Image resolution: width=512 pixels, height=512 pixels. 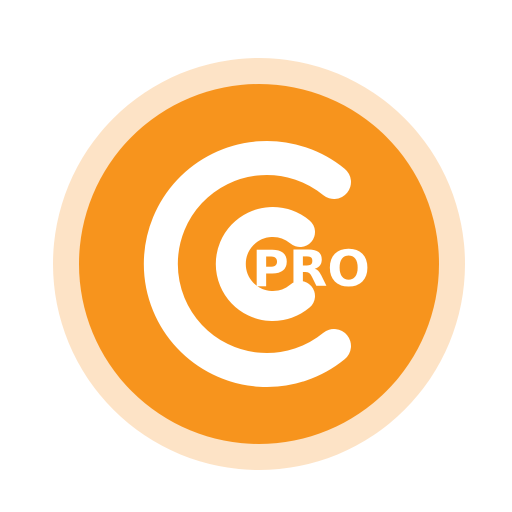 What do you see at coordinates (311, 269) in the screenshot?
I see `pro-badge-text: PRO` at bounding box center [311, 269].